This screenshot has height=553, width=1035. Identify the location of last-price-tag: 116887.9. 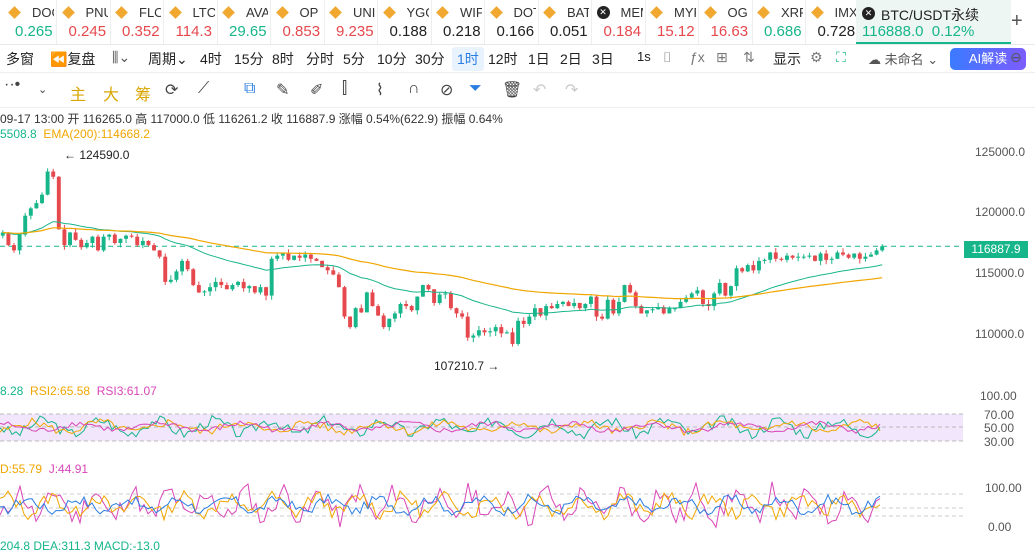
(996, 249).